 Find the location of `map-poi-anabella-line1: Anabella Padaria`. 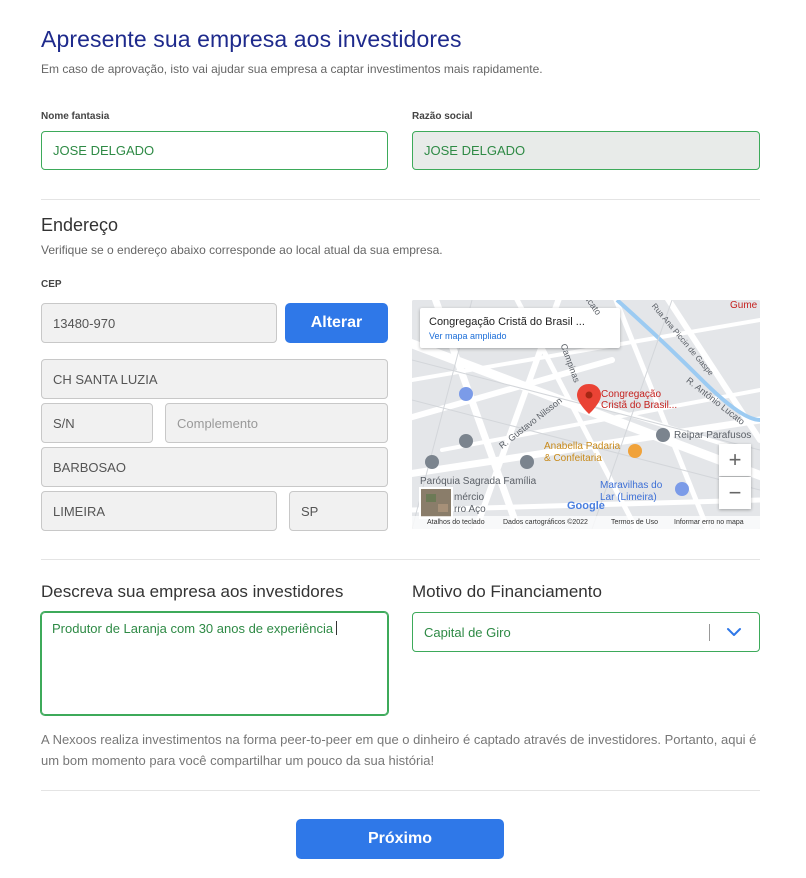

map-poi-anabella-line1: Anabella Padaria is located at coordinates (582, 446).